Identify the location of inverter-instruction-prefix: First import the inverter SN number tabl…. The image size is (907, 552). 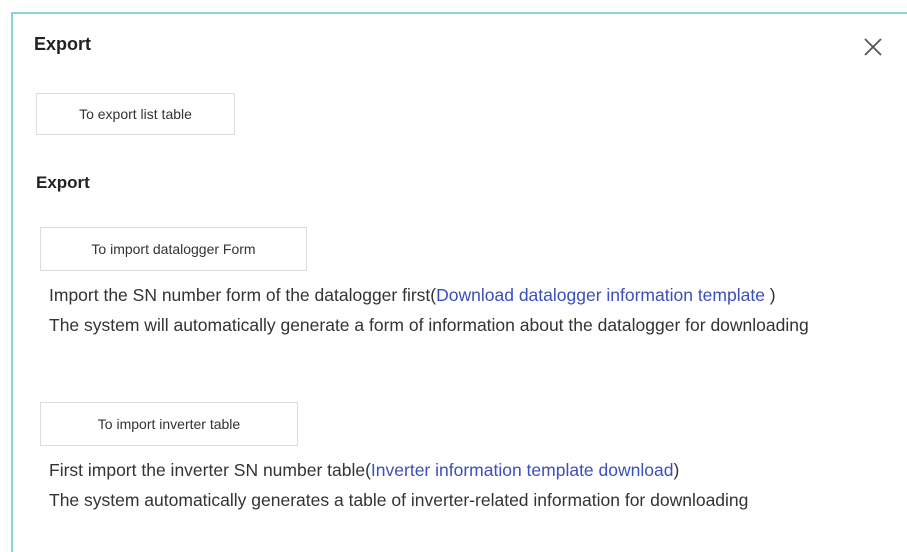
(210, 470).